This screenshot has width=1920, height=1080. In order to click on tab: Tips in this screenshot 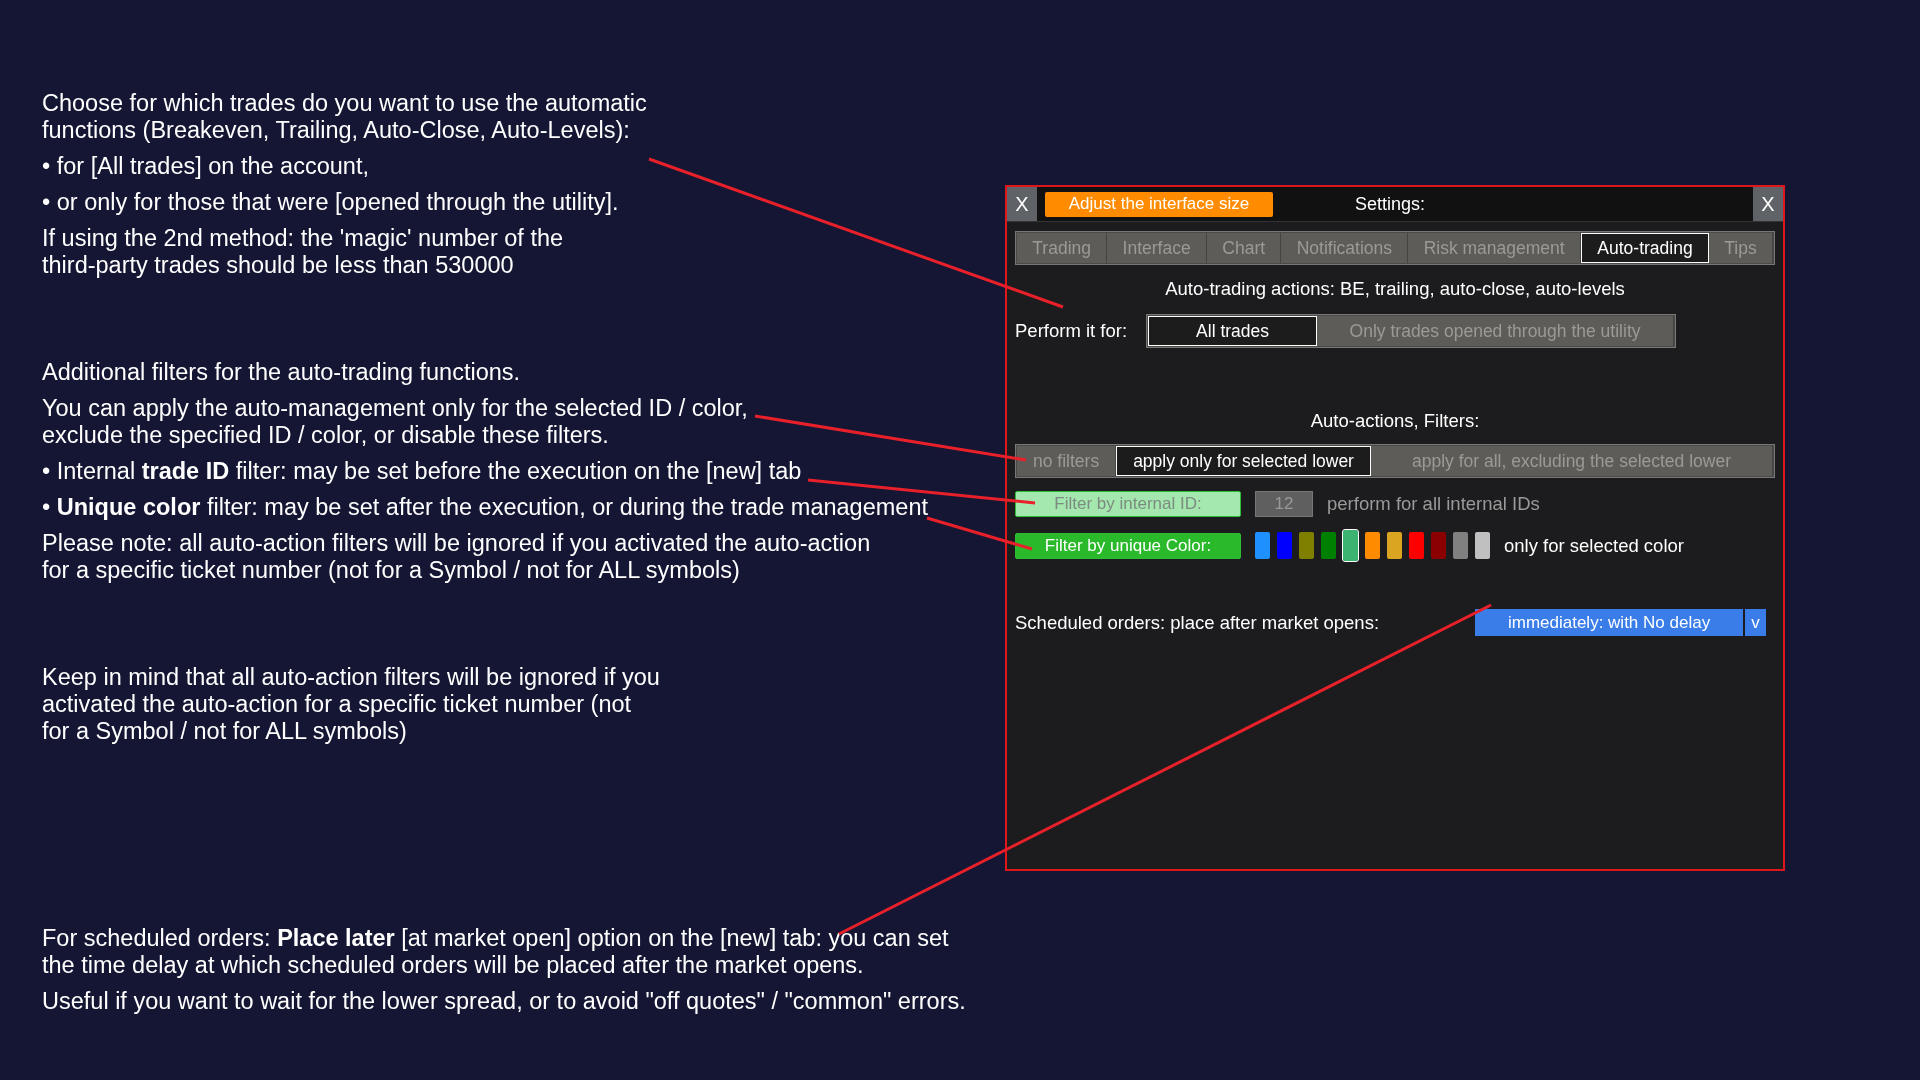, I will do `click(1740, 248)`.